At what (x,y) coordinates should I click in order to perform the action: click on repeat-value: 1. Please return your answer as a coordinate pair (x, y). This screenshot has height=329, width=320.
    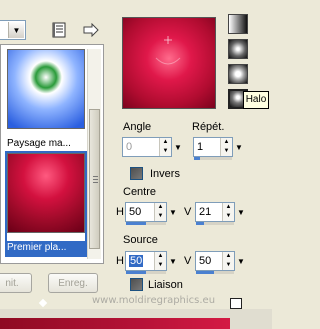
    Looking at the image, I should click on (200, 147).